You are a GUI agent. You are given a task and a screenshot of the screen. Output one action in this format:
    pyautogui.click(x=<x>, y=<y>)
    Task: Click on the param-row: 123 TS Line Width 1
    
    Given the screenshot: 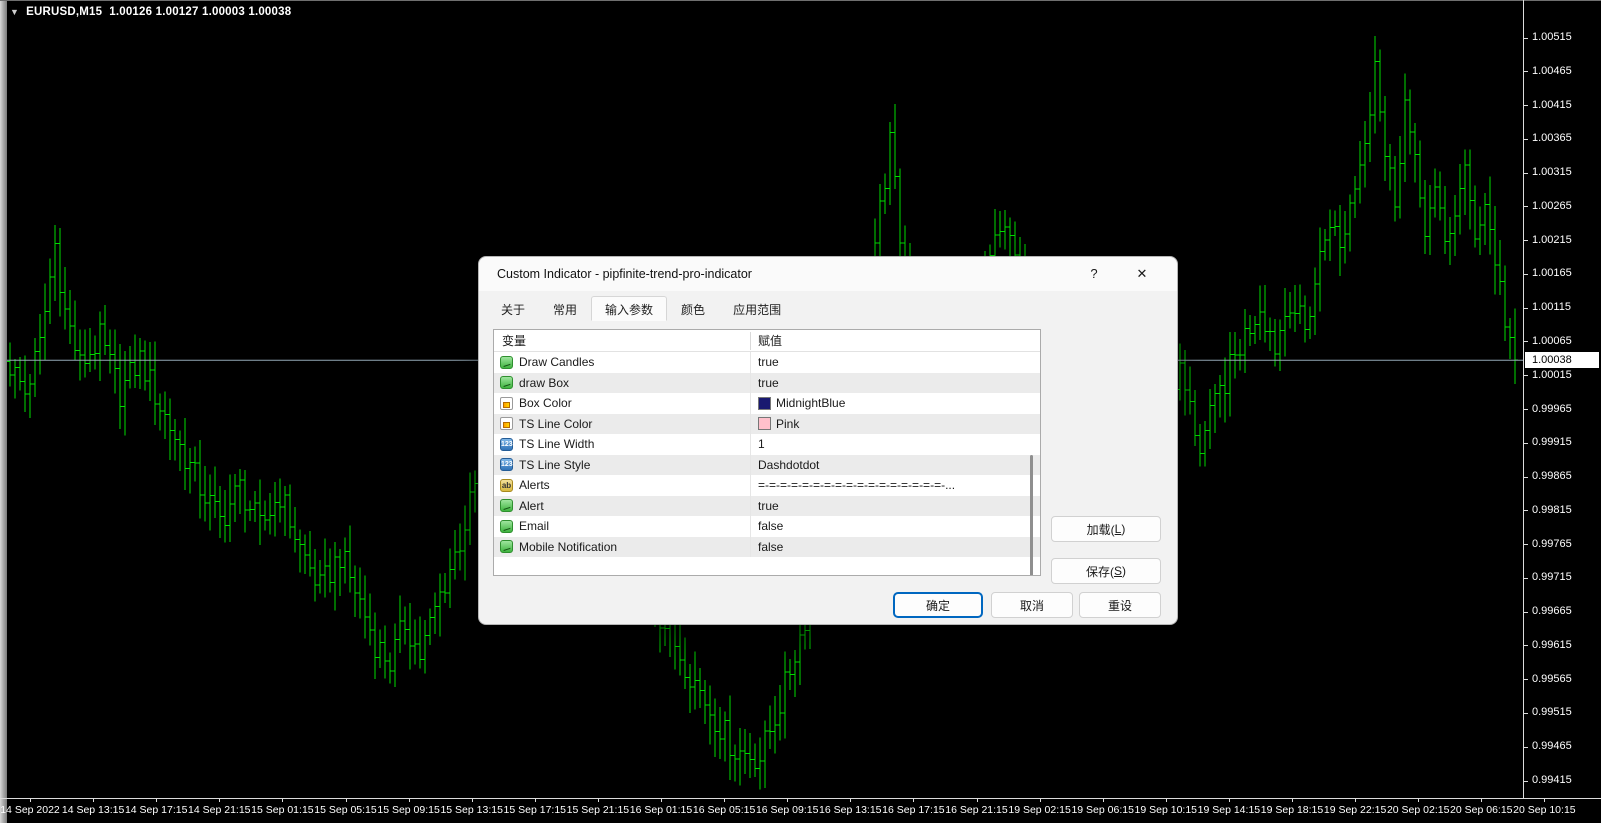 What is the action you would take?
    pyautogui.click(x=767, y=444)
    